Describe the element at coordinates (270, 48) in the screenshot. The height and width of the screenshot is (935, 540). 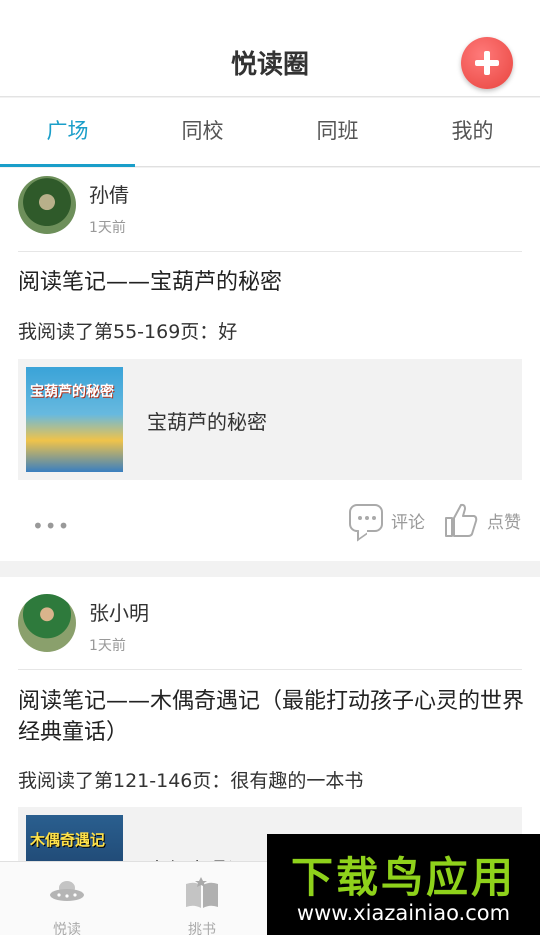
I see `app-header: 悦读圈` at that location.